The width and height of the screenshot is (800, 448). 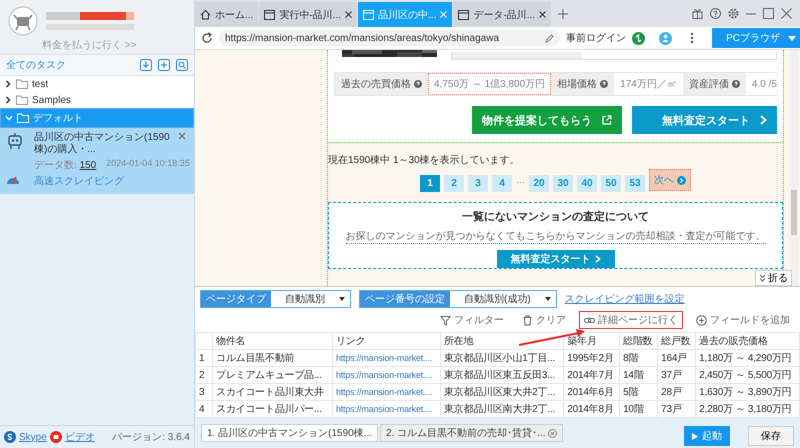 What do you see at coordinates (381, 84) in the screenshot?
I see `price-label: 過去の売買価格` at bounding box center [381, 84].